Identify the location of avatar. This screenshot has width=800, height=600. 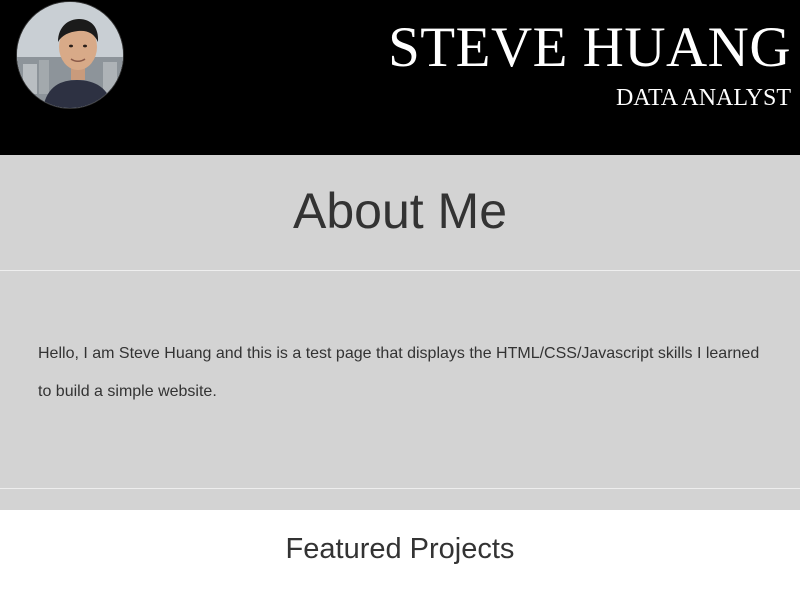
(70, 55).